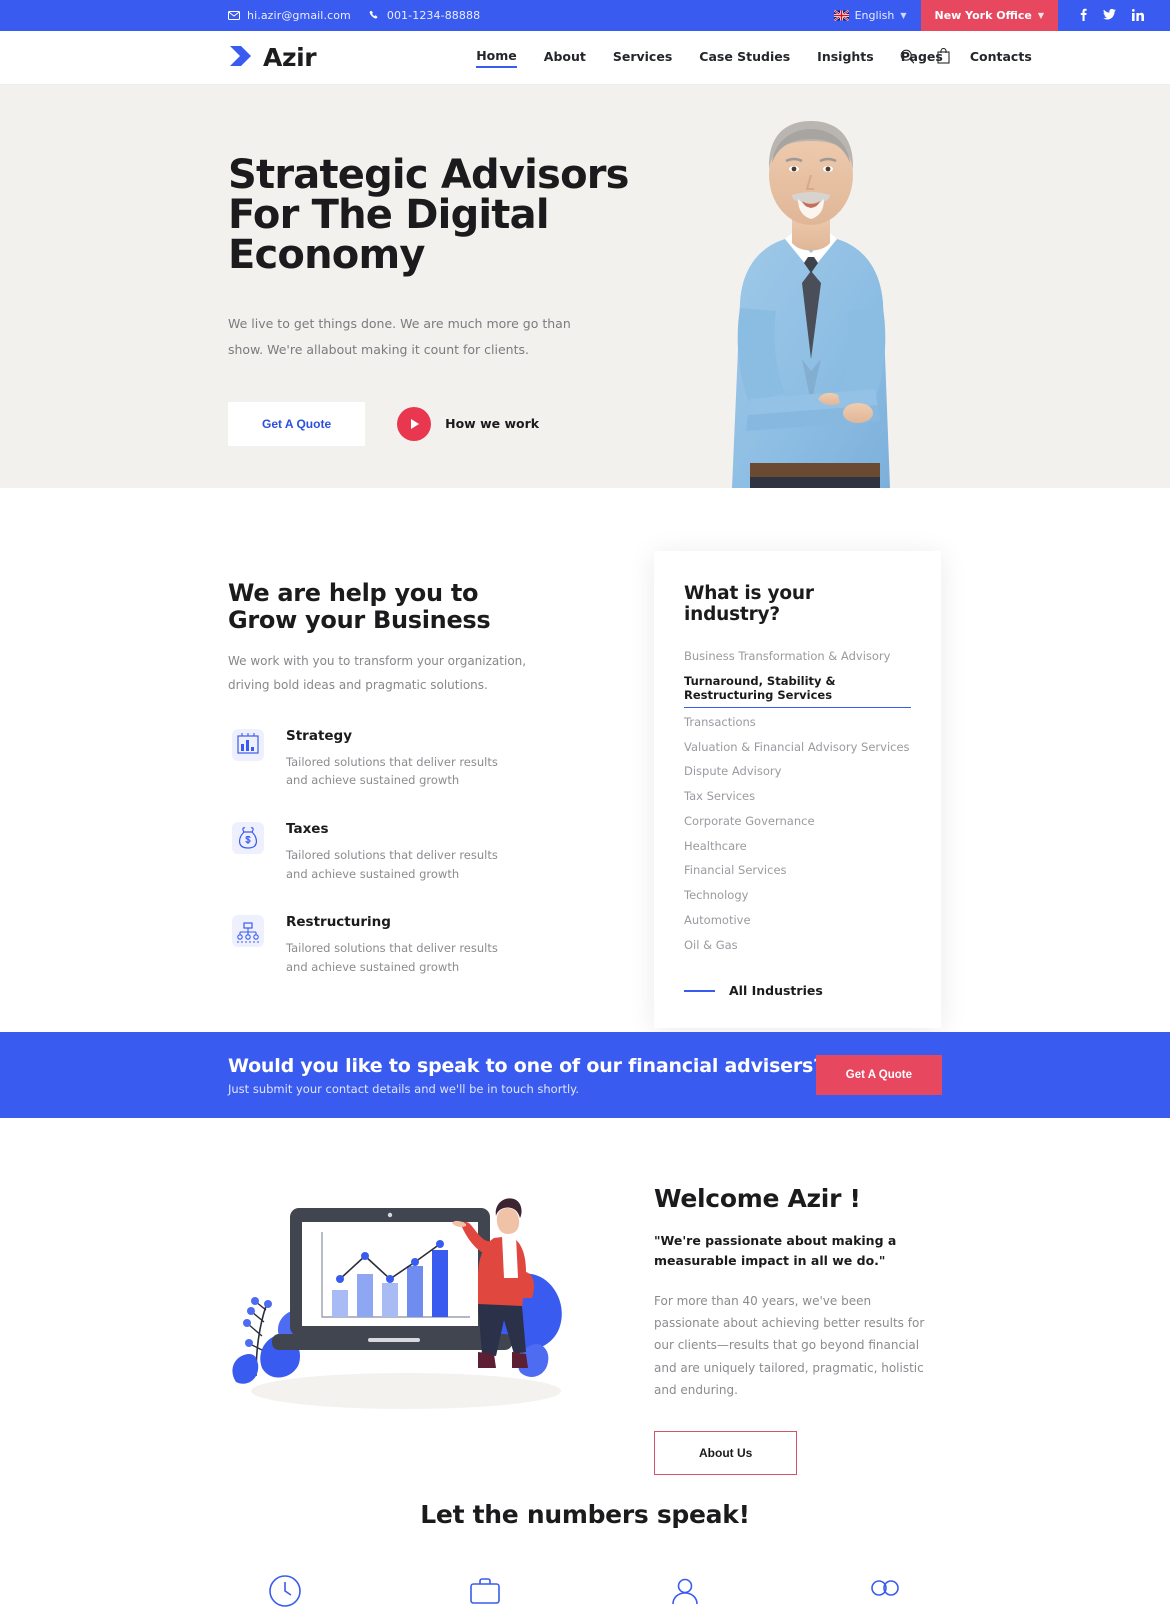 The width and height of the screenshot is (1170, 1611). I want to click on feature-title: Taxes, so click(307, 829).